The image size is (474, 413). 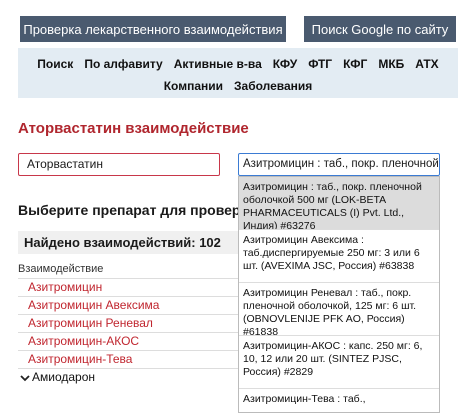 I want to click on interaction-column-header: Взаимодействие, so click(x=61, y=269).